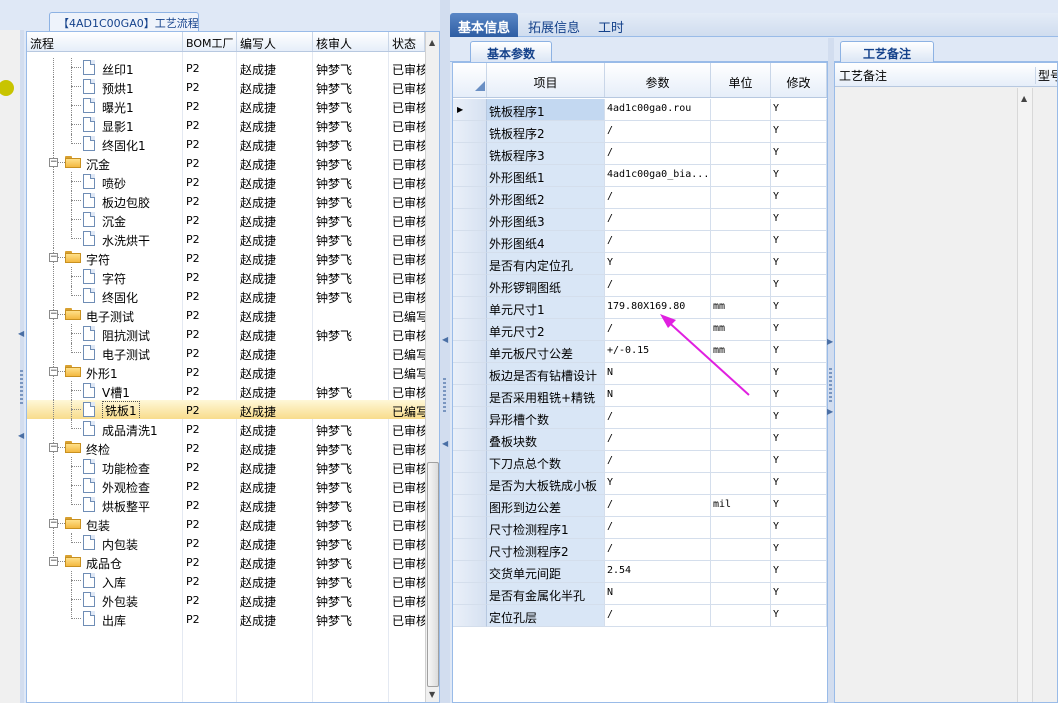  I want to click on tree-node: 终固化, so click(105, 295).